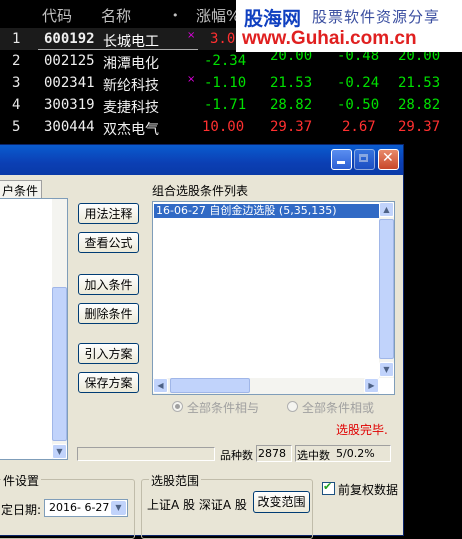 This screenshot has height=539, width=462. Describe the element at coordinates (266, 386) in the screenshot. I see `list-hscroll: ◀ ▶` at that location.